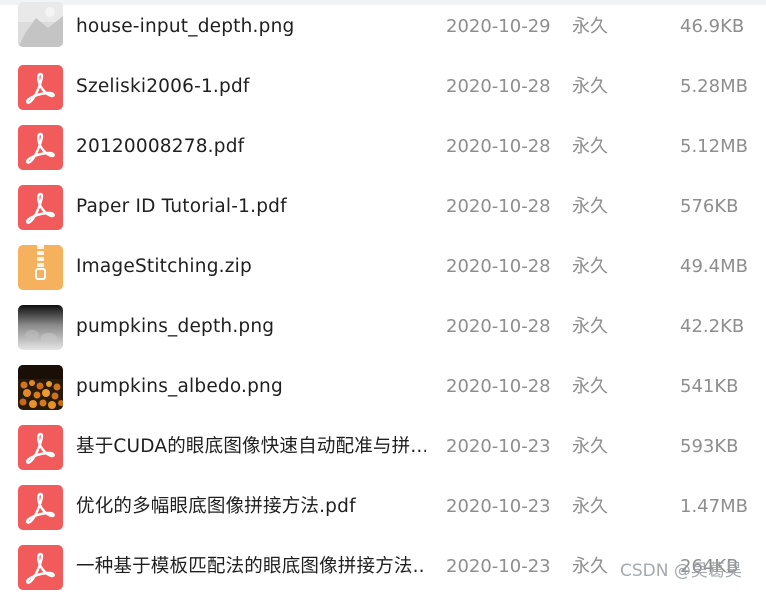  What do you see at coordinates (251, 387) in the screenshot?
I see `file-name: pumpkins_albedo.png` at bounding box center [251, 387].